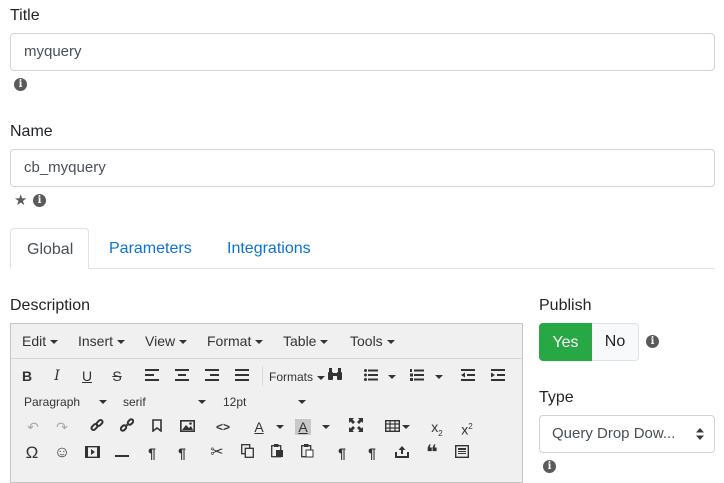  What do you see at coordinates (49, 248) in the screenshot?
I see `tab-global: Global` at bounding box center [49, 248].